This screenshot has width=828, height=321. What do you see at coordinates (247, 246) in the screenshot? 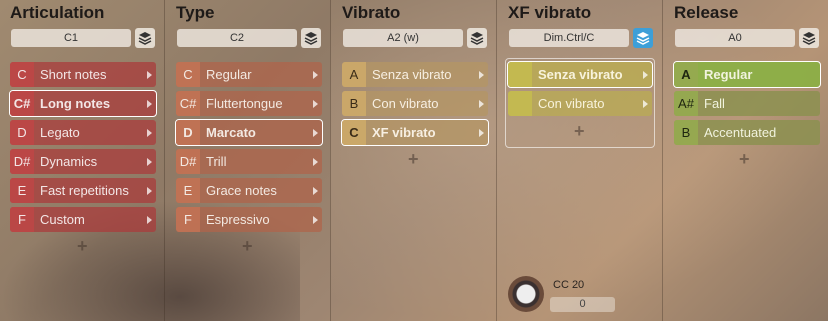
I see `add-type-button: +` at bounding box center [247, 246].